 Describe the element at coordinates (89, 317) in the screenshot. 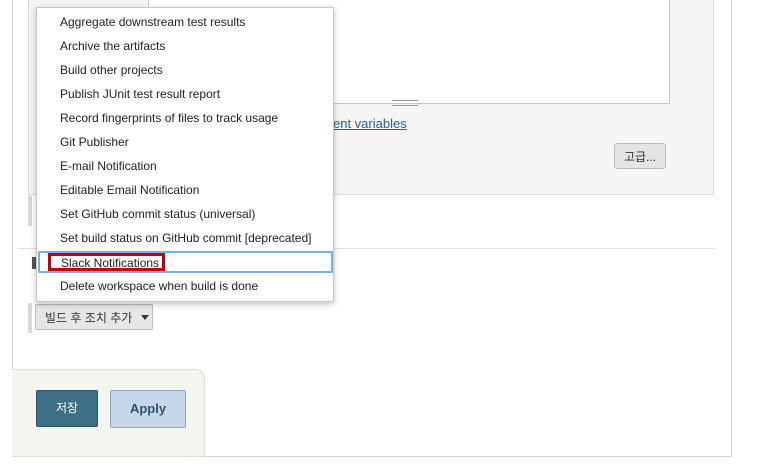

I see `post-build-button-label: 빌드 후 조치 추가` at that location.